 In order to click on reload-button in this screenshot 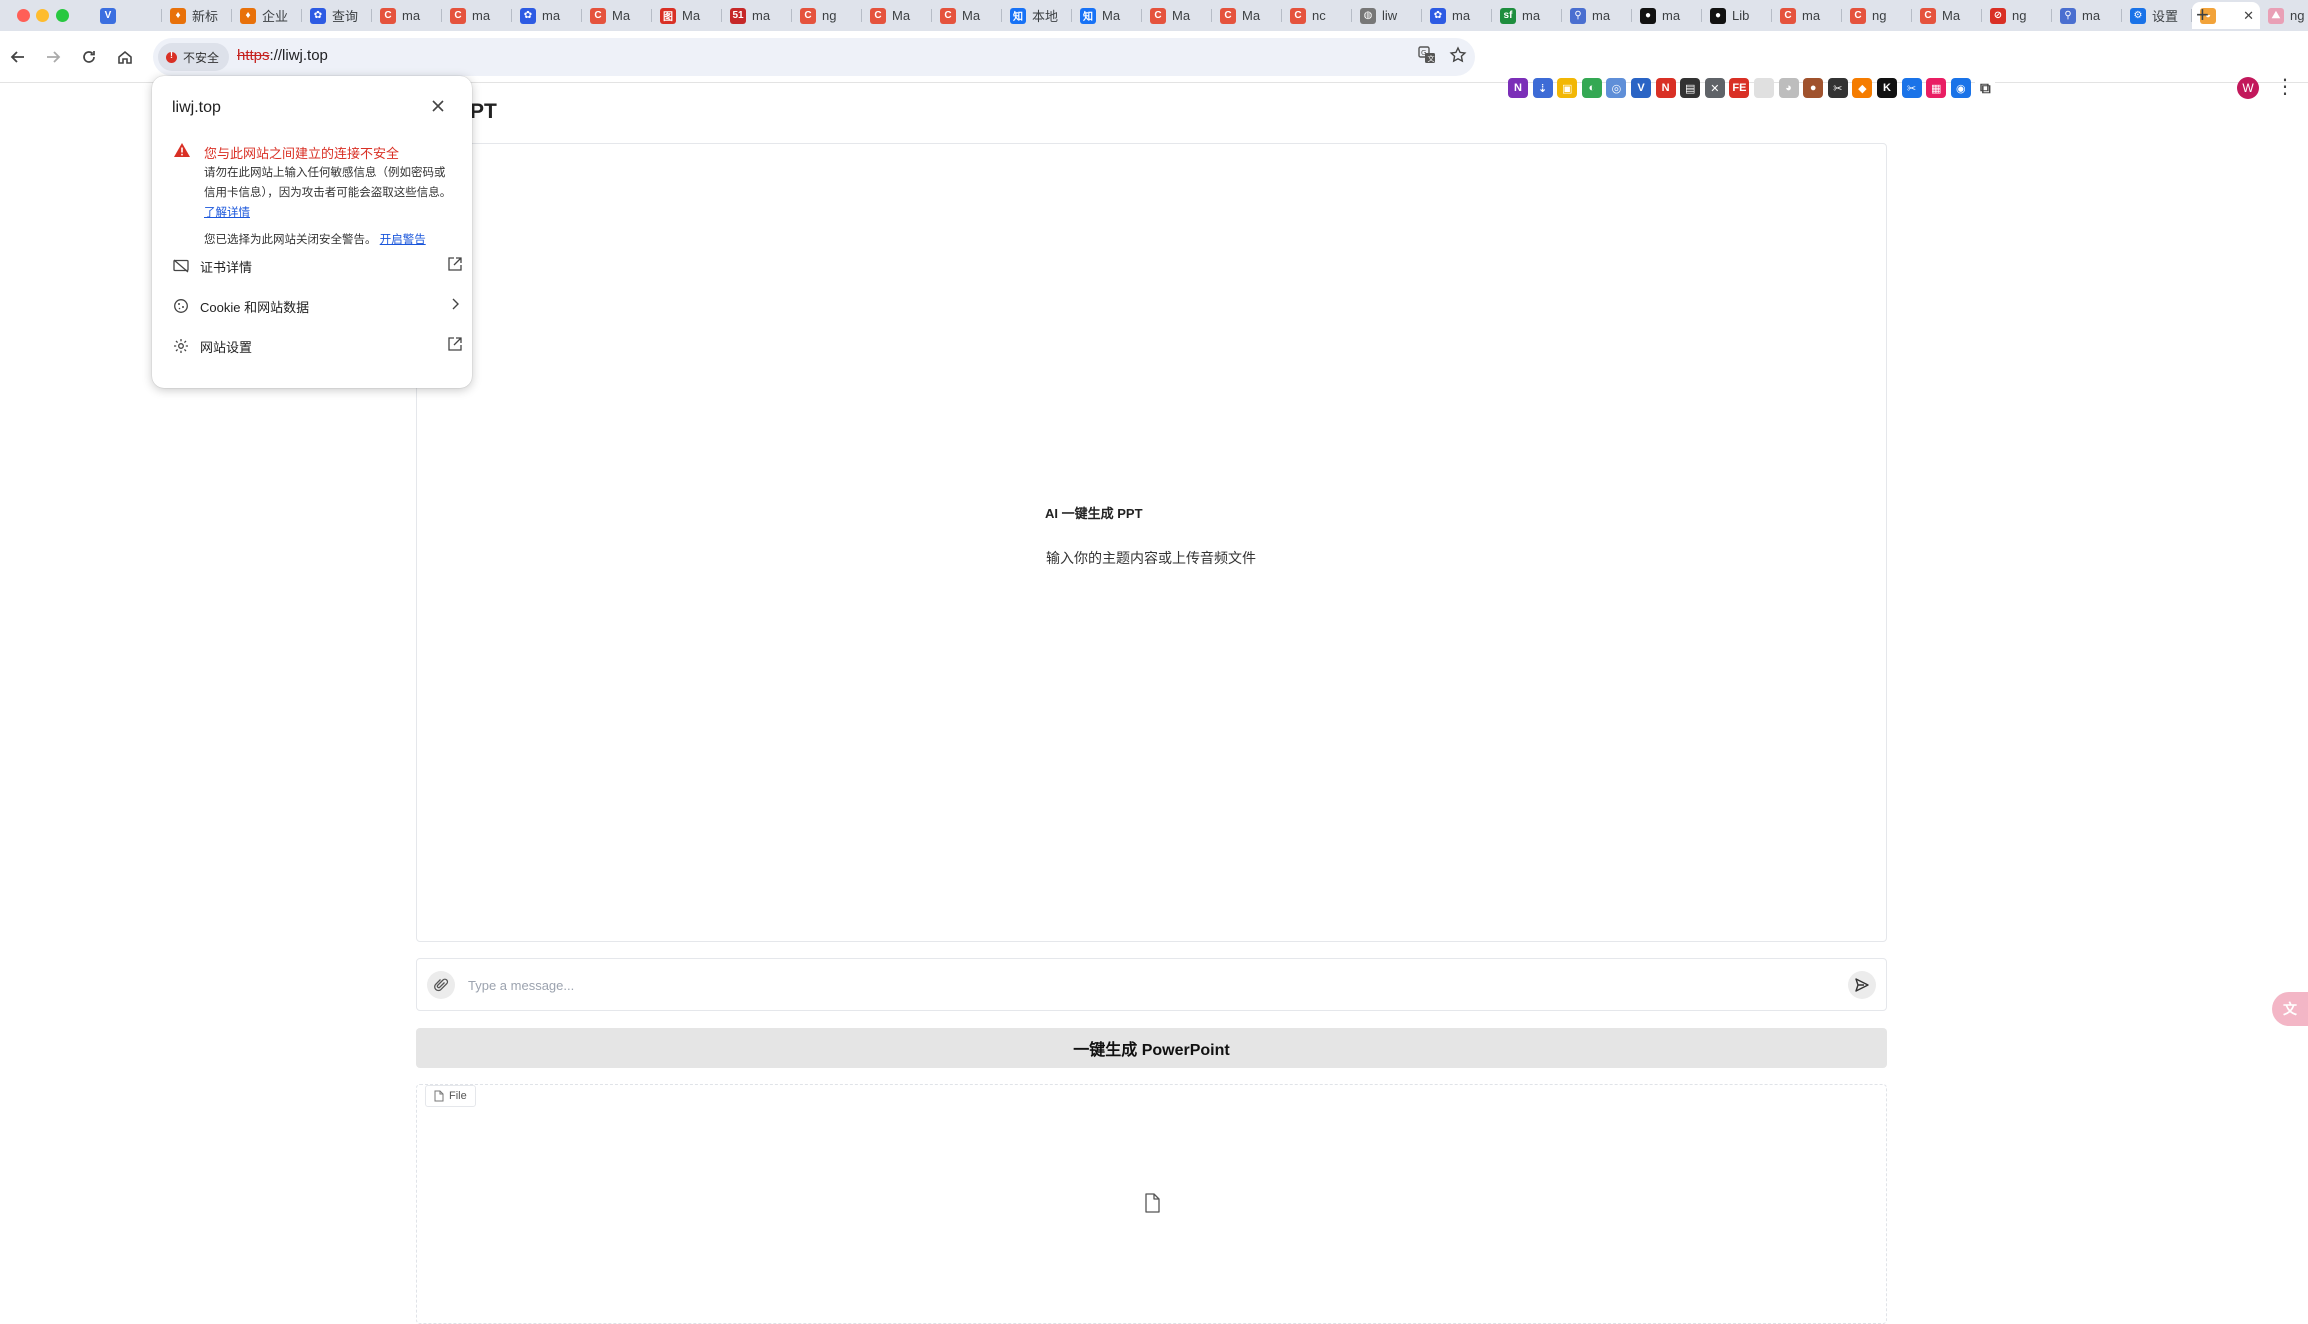, I will do `click(89, 57)`.